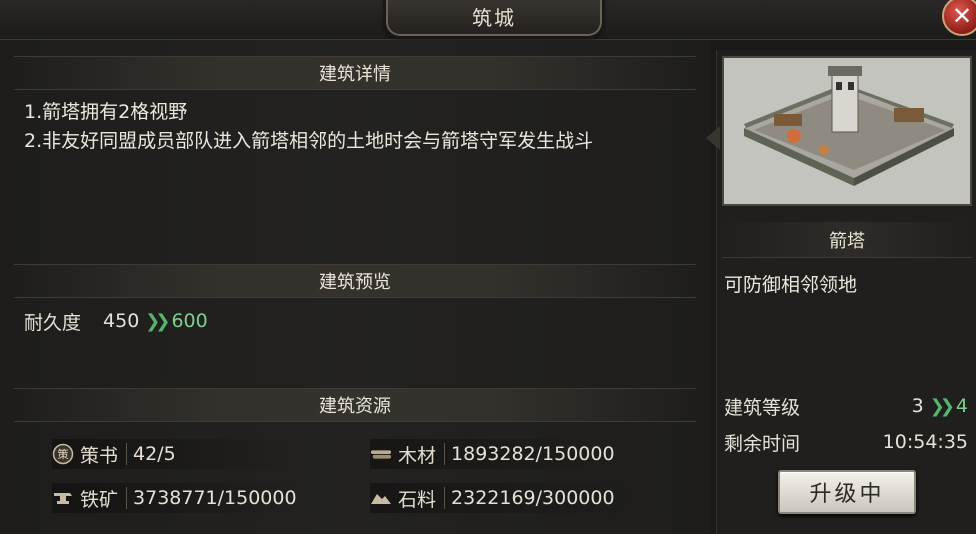  Describe the element at coordinates (189, 321) in the screenshot. I see `durability-next: 600` at that location.